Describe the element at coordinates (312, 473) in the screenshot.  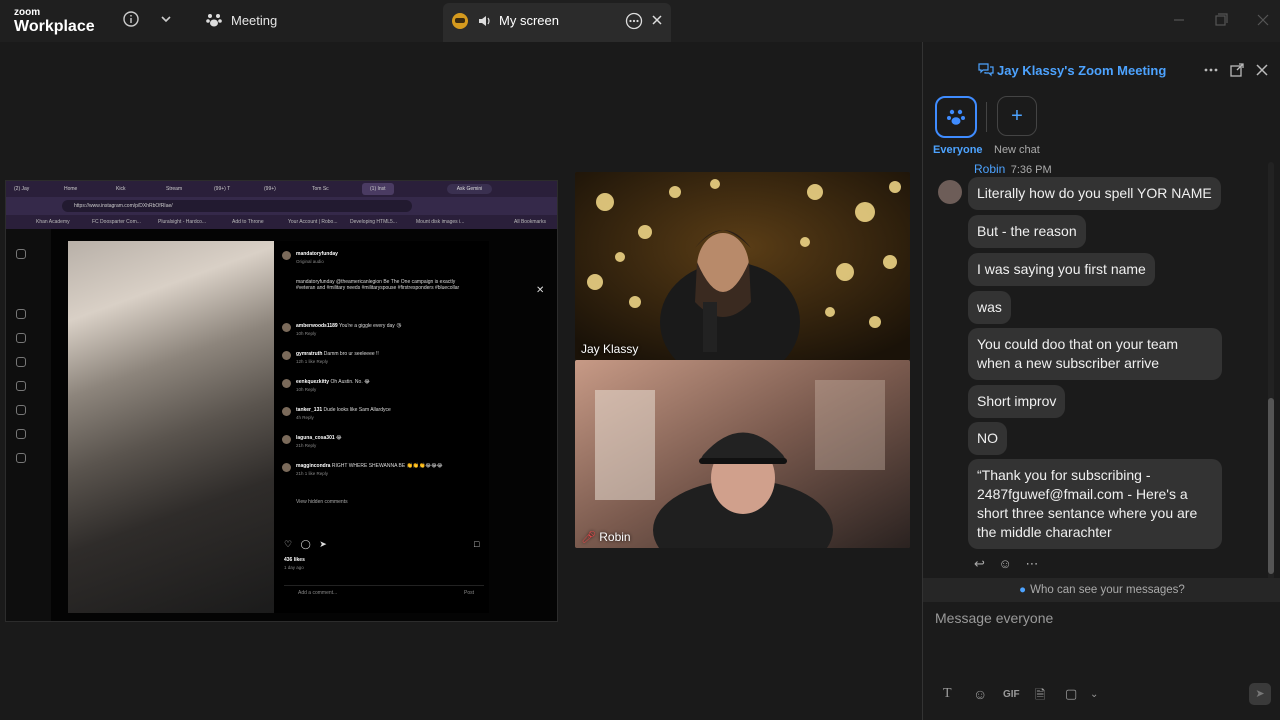
I see `comment-meta: 21h 1 like Reply` at that location.